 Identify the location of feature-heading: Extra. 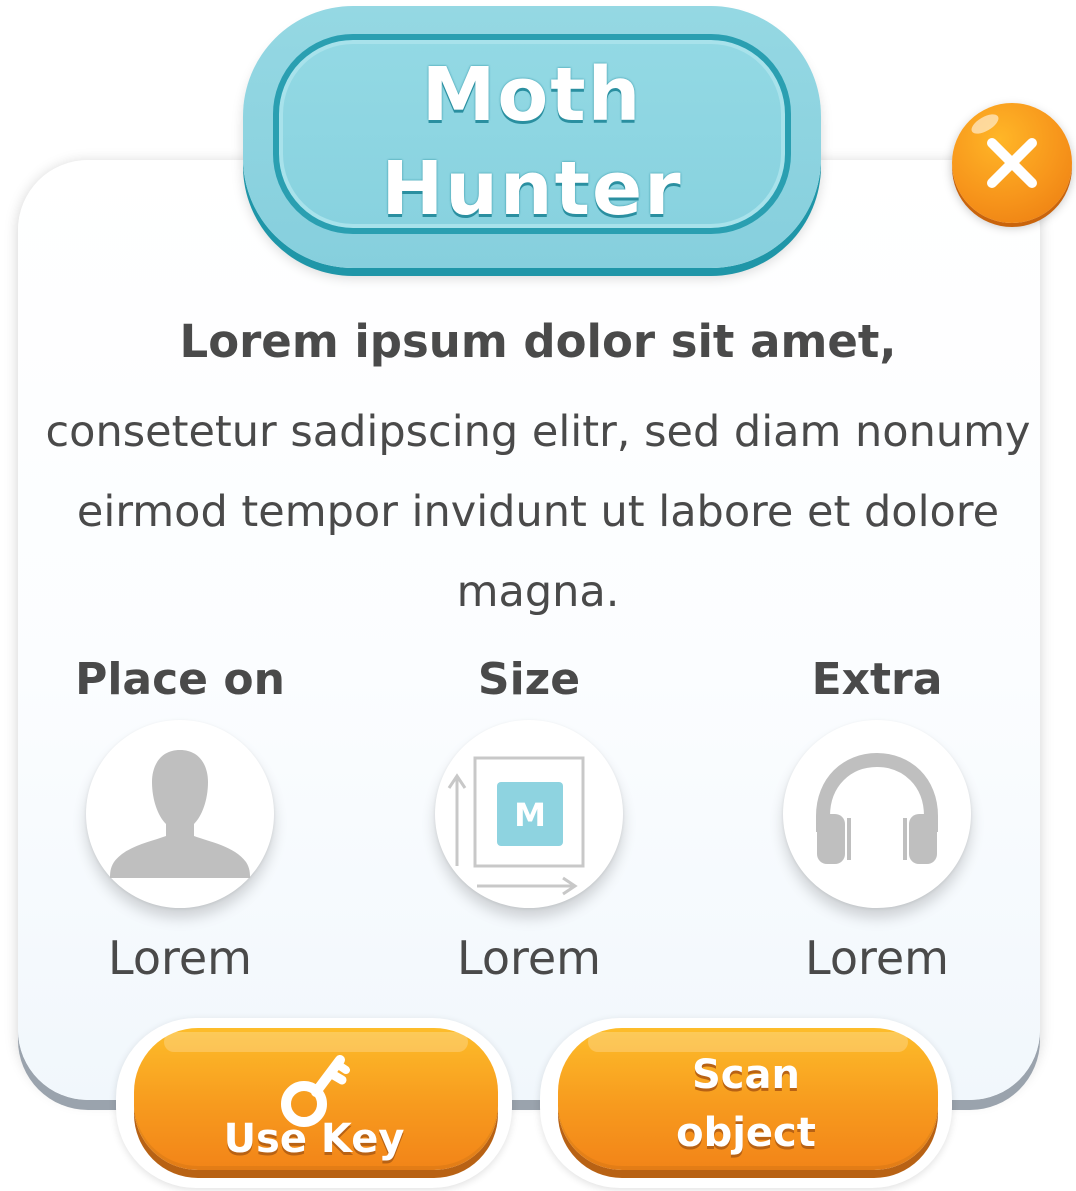
(877, 679).